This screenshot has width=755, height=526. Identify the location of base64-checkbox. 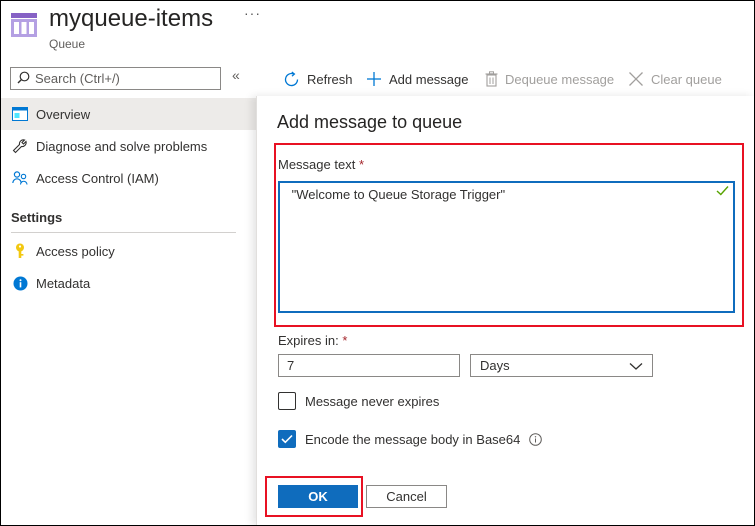
(287, 439).